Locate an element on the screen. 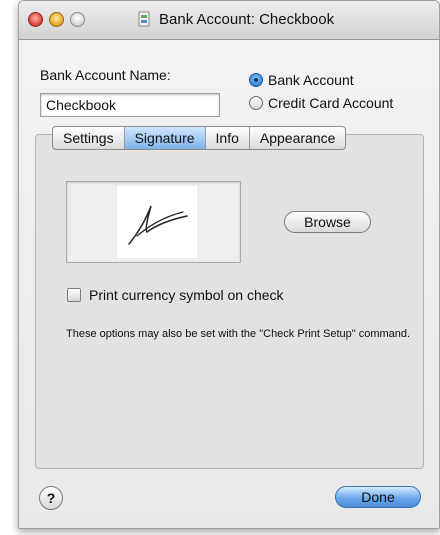  tab-settings: Settings is located at coordinates (89, 138).